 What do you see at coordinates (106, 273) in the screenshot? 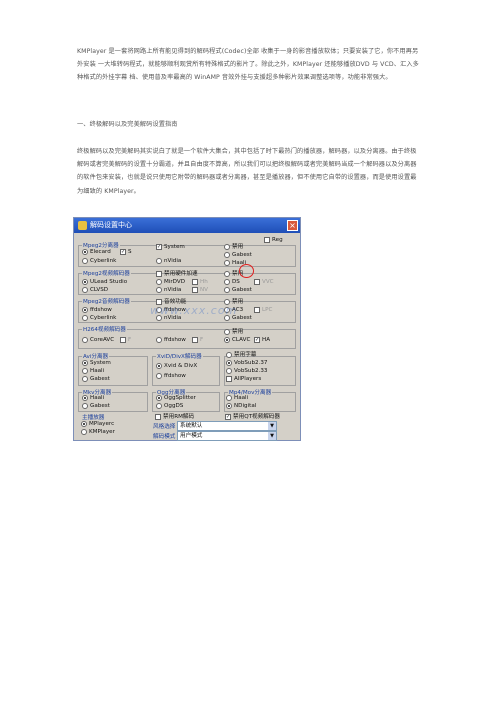
I see `group-label: Mpeg2视频解码器` at bounding box center [106, 273].